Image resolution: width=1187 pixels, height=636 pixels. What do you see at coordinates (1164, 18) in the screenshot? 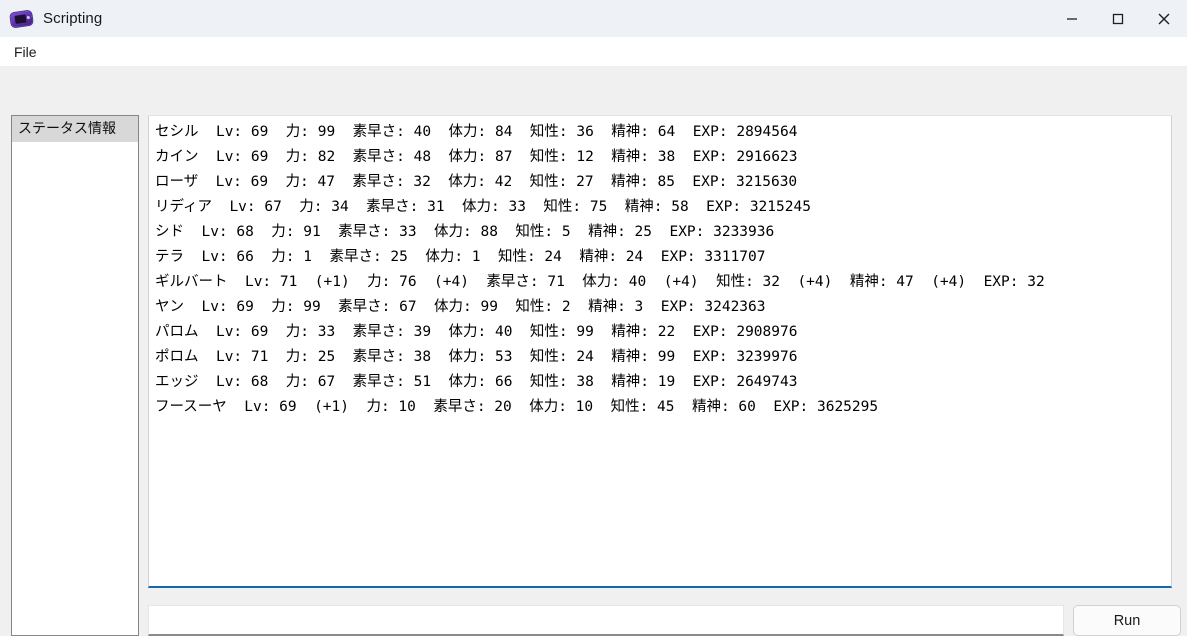
I see `close-icon` at bounding box center [1164, 18].